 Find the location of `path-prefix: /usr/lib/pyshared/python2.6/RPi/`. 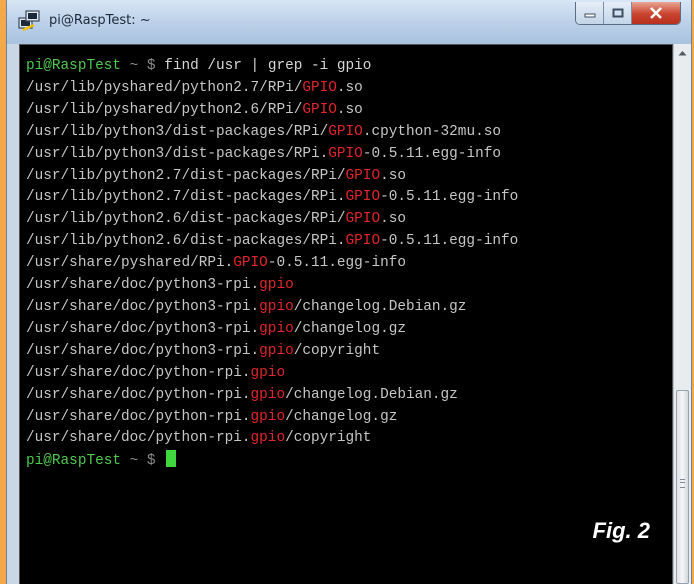

path-prefix: /usr/lib/pyshared/python2.6/RPi/ is located at coordinates (164, 109).